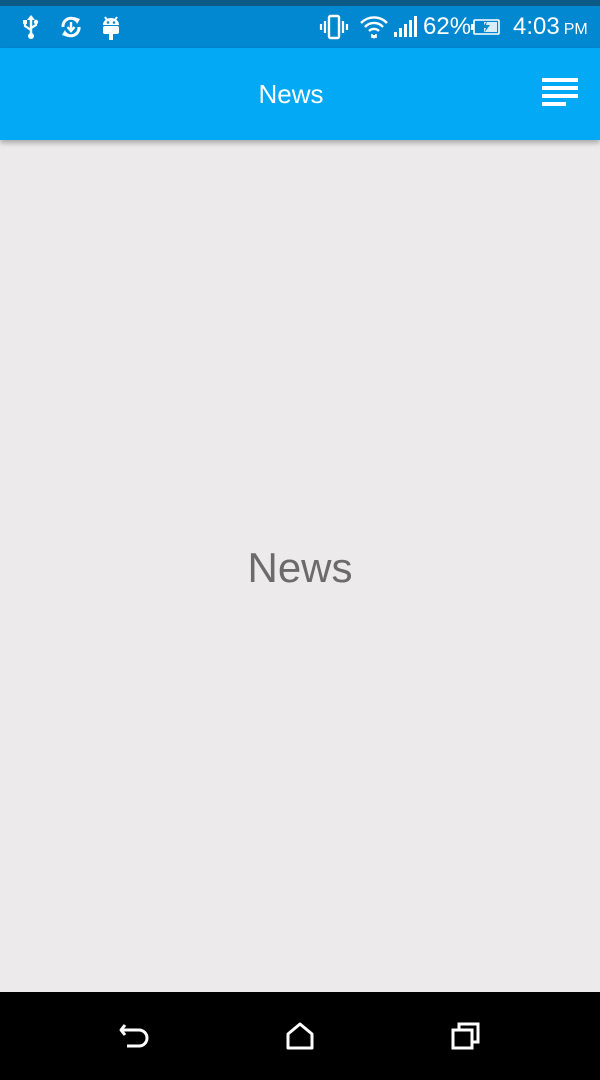 The height and width of the screenshot is (1080, 600). I want to click on content-label: News, so click(300, 567).